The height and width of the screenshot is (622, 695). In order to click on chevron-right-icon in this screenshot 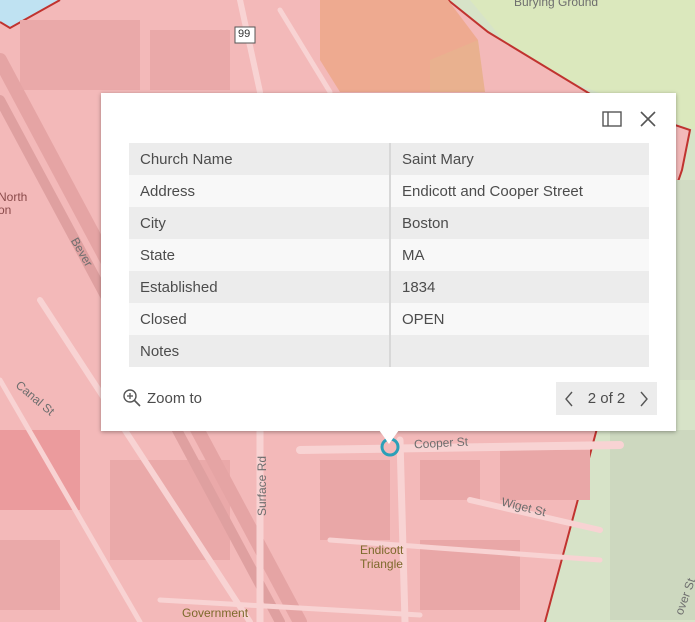, I will do `click(644, 398)`.